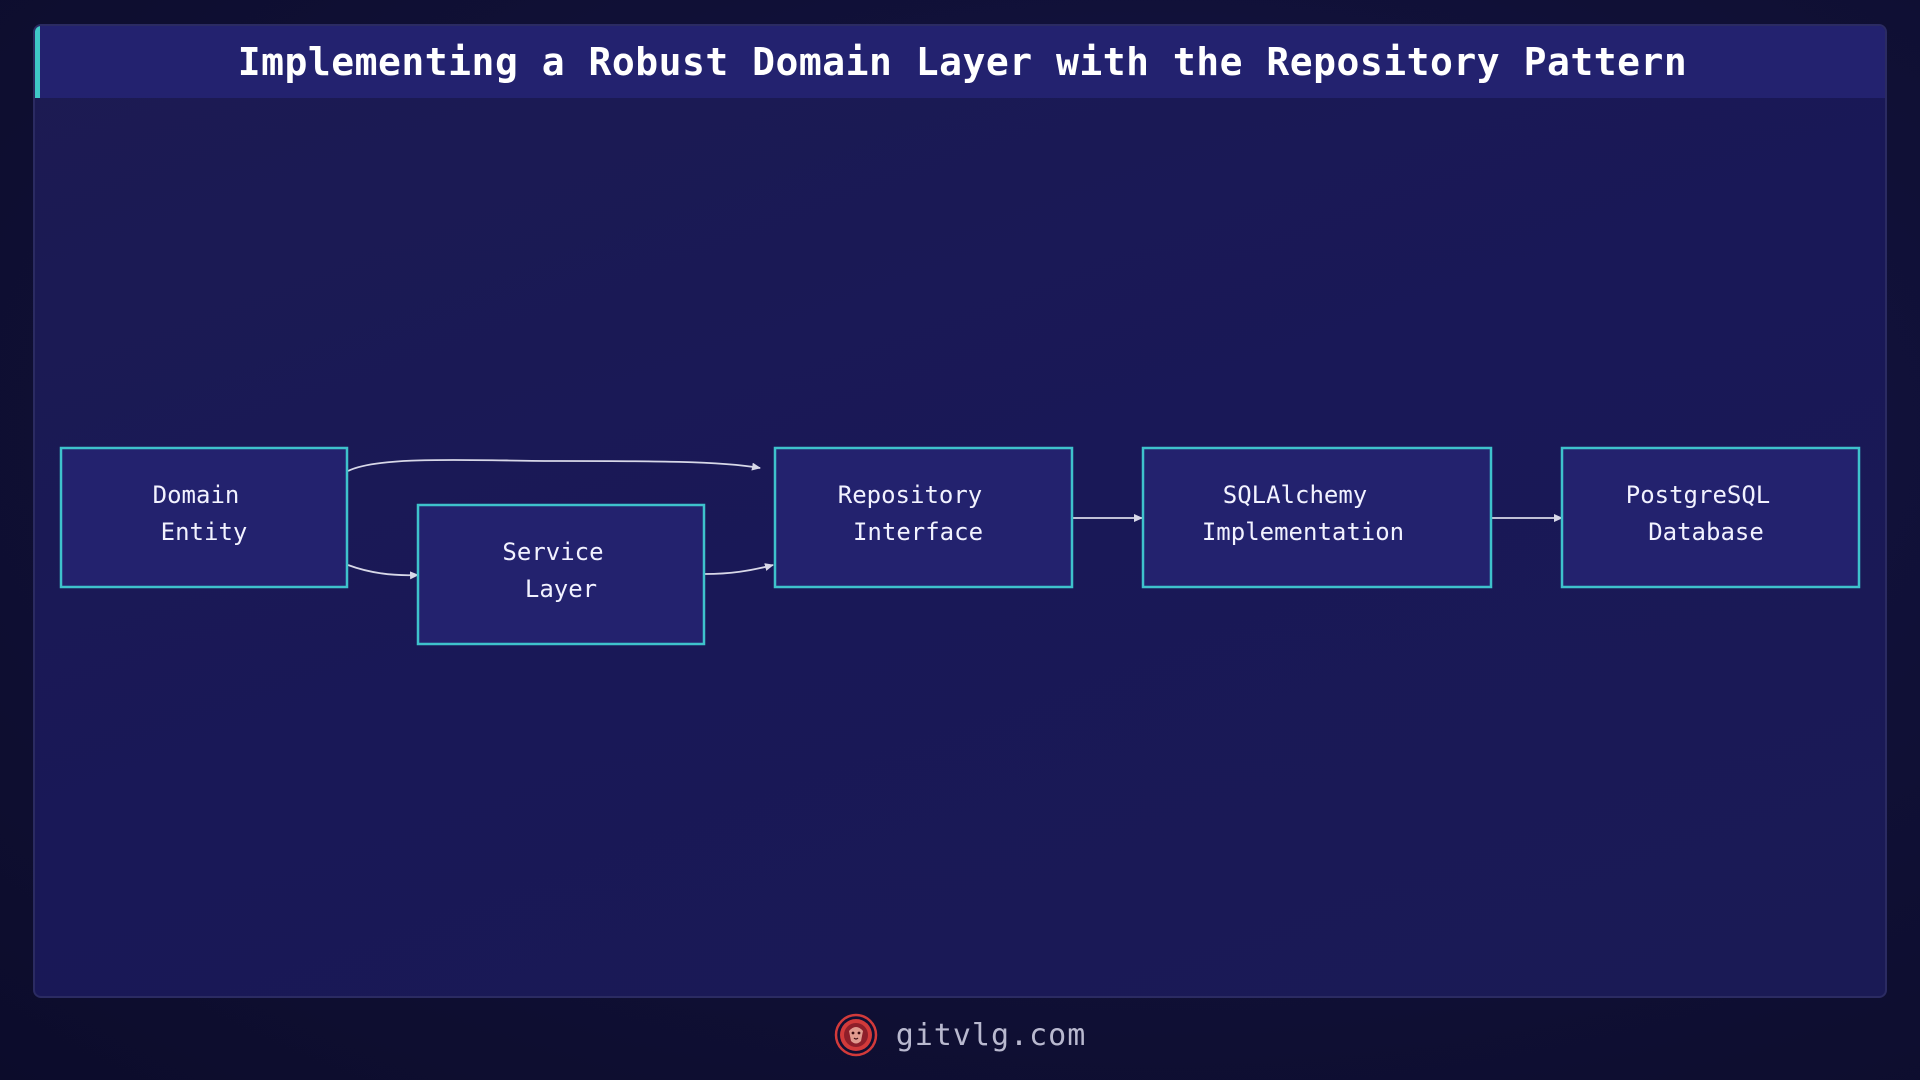  Describe the element at coordinates (910, 495) in the screenshot. I see `node-label-line: Repository` at that location.